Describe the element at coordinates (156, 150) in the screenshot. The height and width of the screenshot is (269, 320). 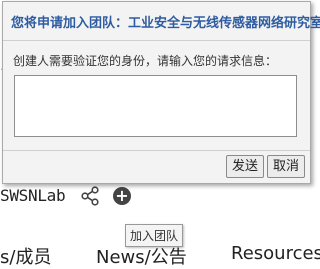
I see `footer-divider` at that location.